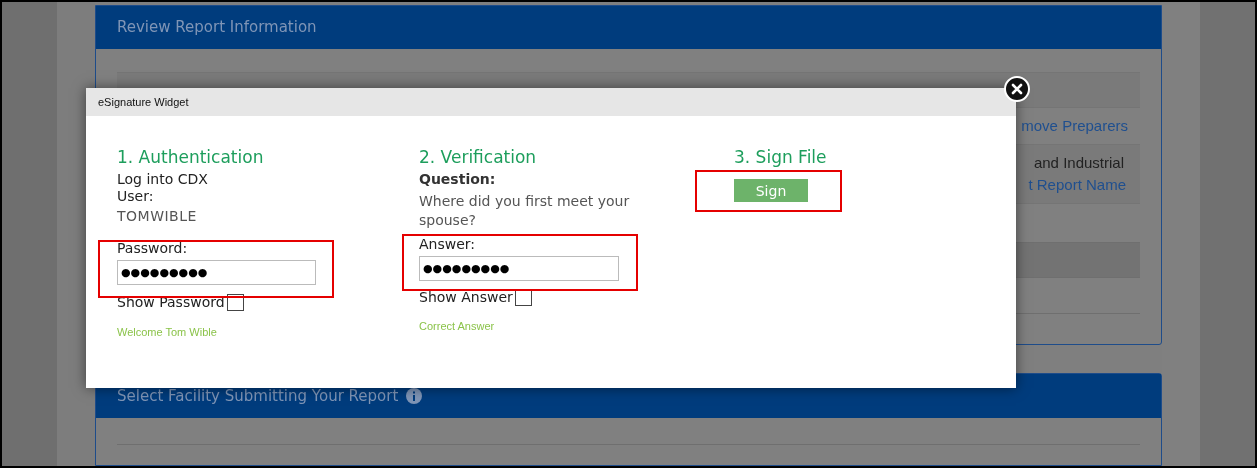 The height and width of the screenshot is (468, 1257). What do you see at coordinates (525, 211) in the screenshot?
I see `security-question: Where did you first meet your spouse?` at bounding box center [525, 211].